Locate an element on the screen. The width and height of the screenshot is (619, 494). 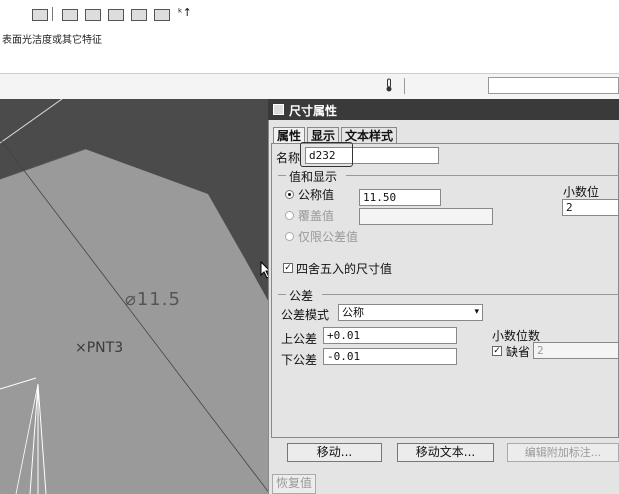
tolerance-default-checkbox: ✓ is located at coordinates (497, 351).